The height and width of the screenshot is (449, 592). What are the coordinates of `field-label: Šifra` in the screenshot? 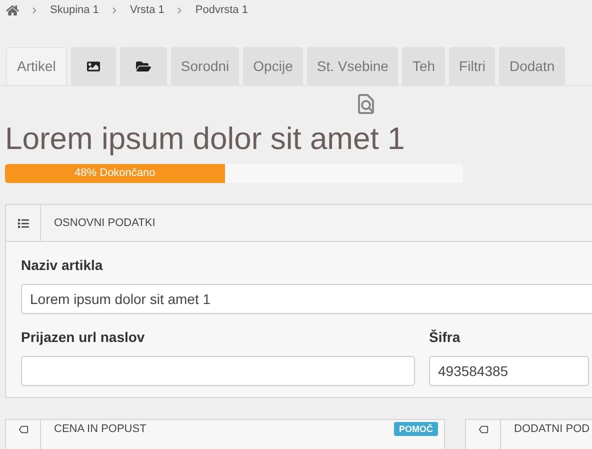 It's located at (445, 337).